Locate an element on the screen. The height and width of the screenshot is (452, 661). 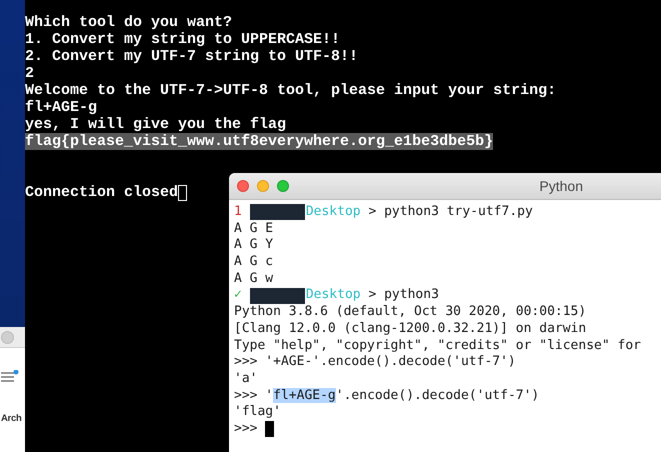
console-line: [Clang 12.0.0 (clang-1200.0.32.21)] on darwin is located at coordinates (410, 329).